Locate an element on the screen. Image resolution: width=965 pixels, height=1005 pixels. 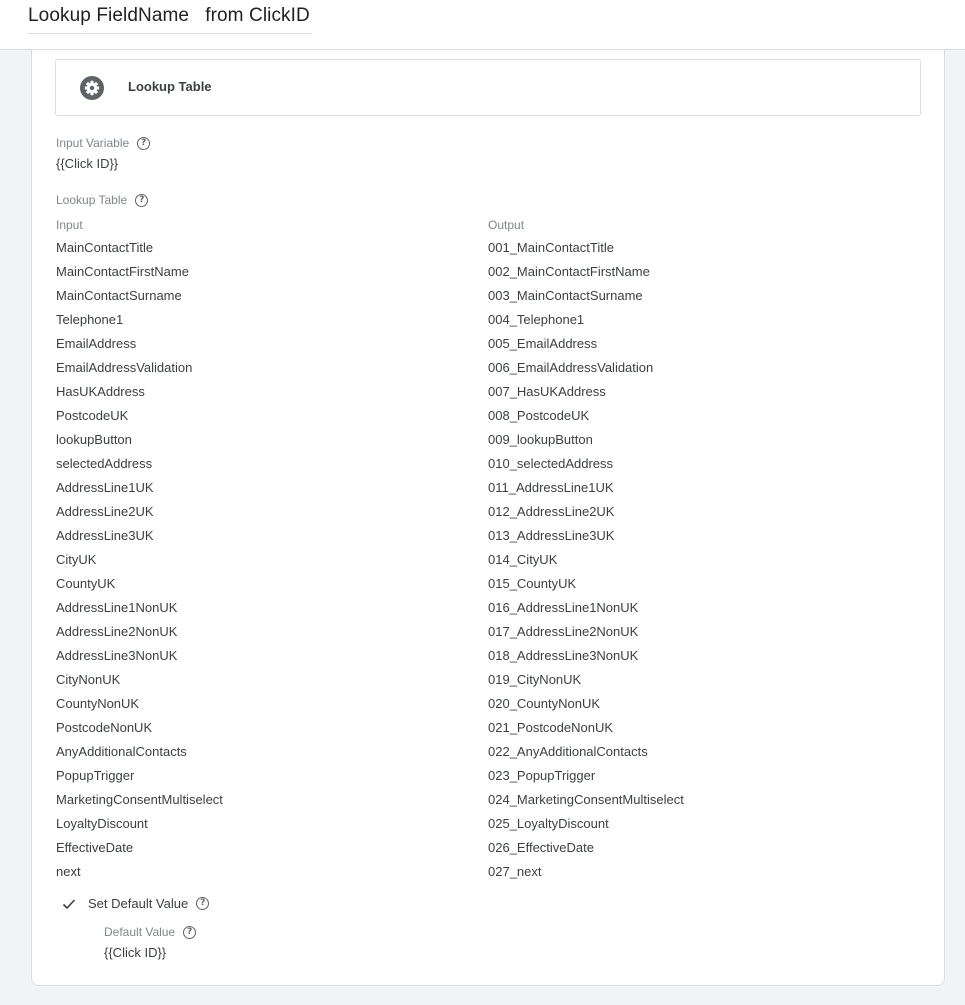
row-input-value: MarketingConsentMultiselect is located at coordinates (139, 799).